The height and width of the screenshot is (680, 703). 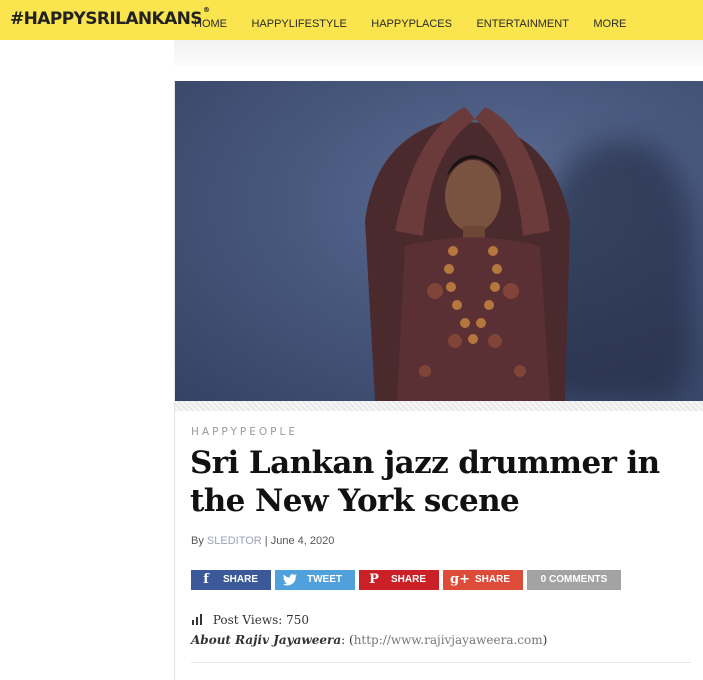 What do you see at coordinates (324, 579) in the screenshot?
I see `twitter-tweet-label: TWEET` at bounding box center [324, 579].